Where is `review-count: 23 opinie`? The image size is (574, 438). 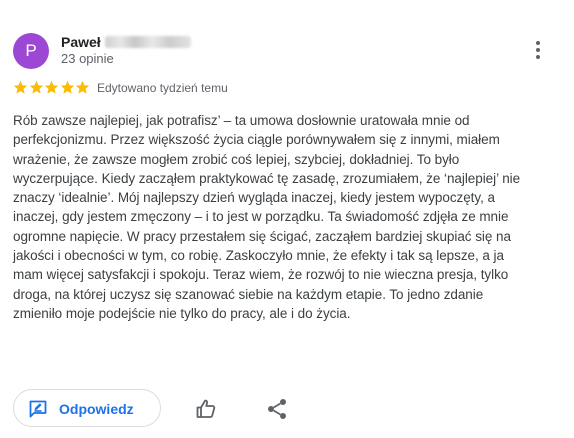 review-count: 23 opinie is located at coordinates (87, 58).